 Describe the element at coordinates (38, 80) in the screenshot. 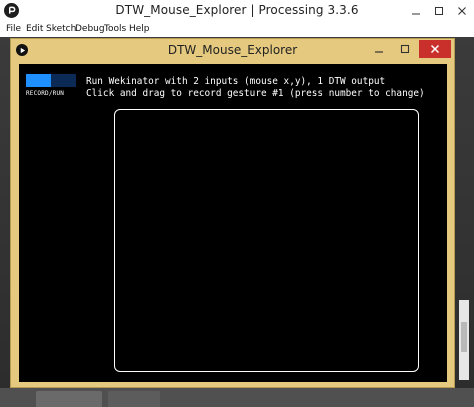

I see `record-run-button` at that location.